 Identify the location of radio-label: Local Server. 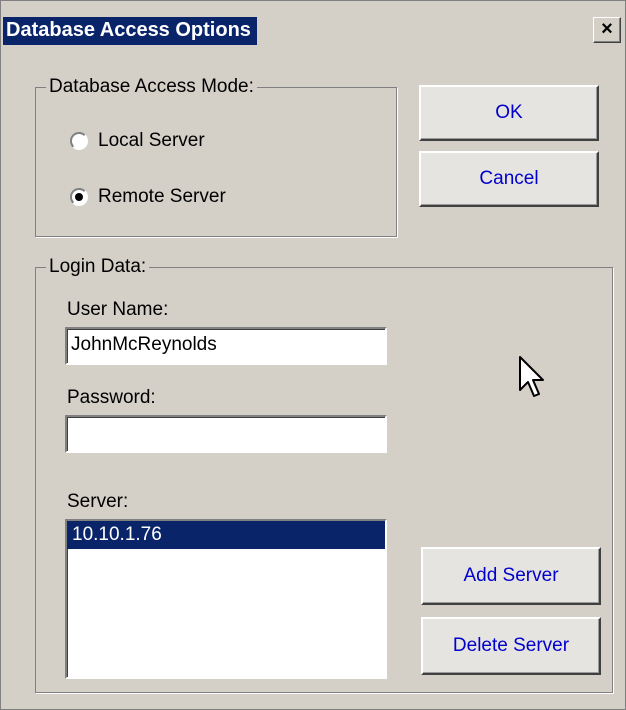
(151, 140).